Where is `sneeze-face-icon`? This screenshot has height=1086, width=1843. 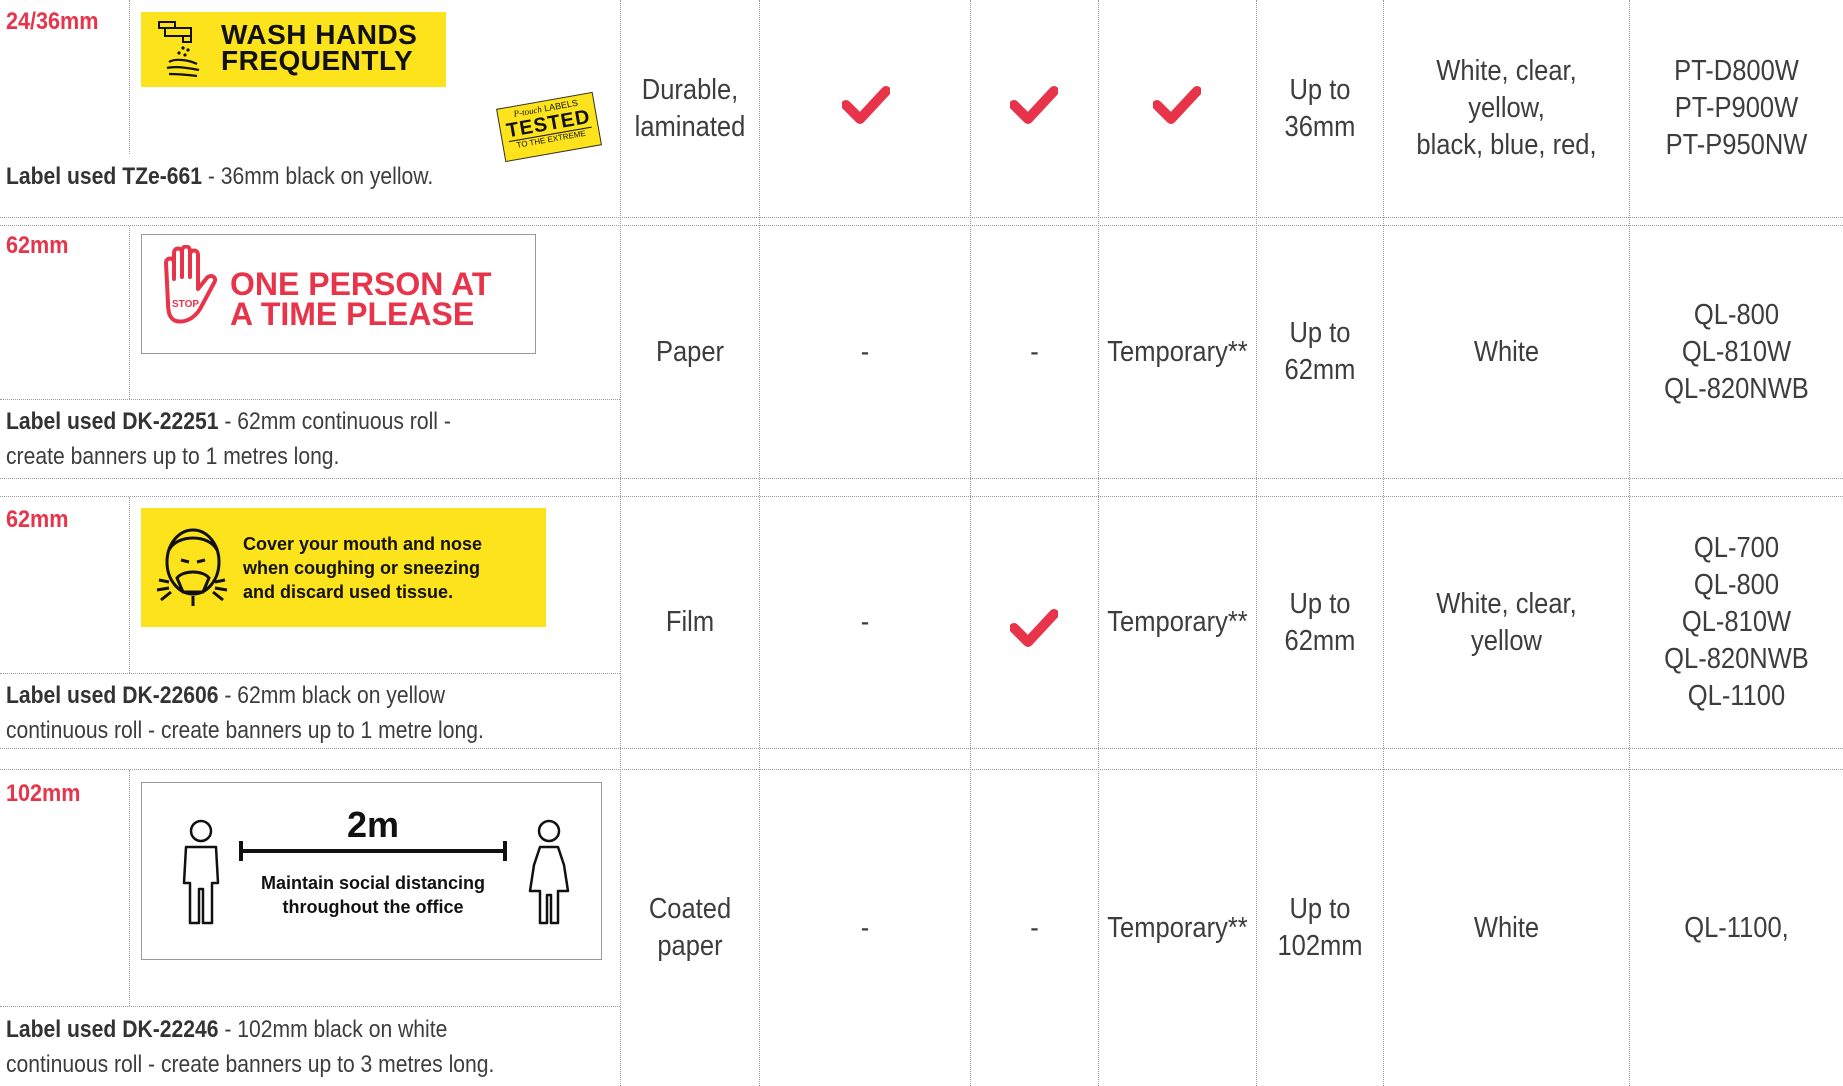
sneeze-face-icon is located at coordinates (192, 567).